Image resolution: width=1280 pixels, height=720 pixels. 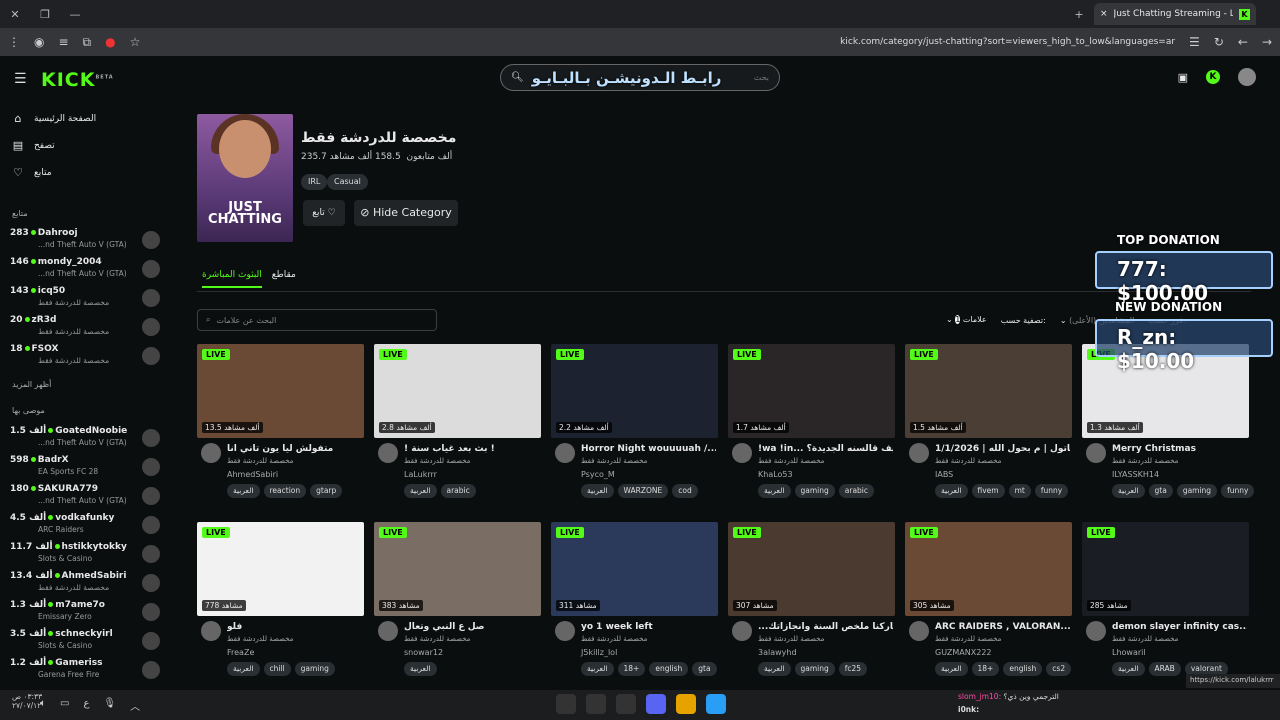 I want to click on stream-title: Merry Christmas, so click(x=1179, y=449).